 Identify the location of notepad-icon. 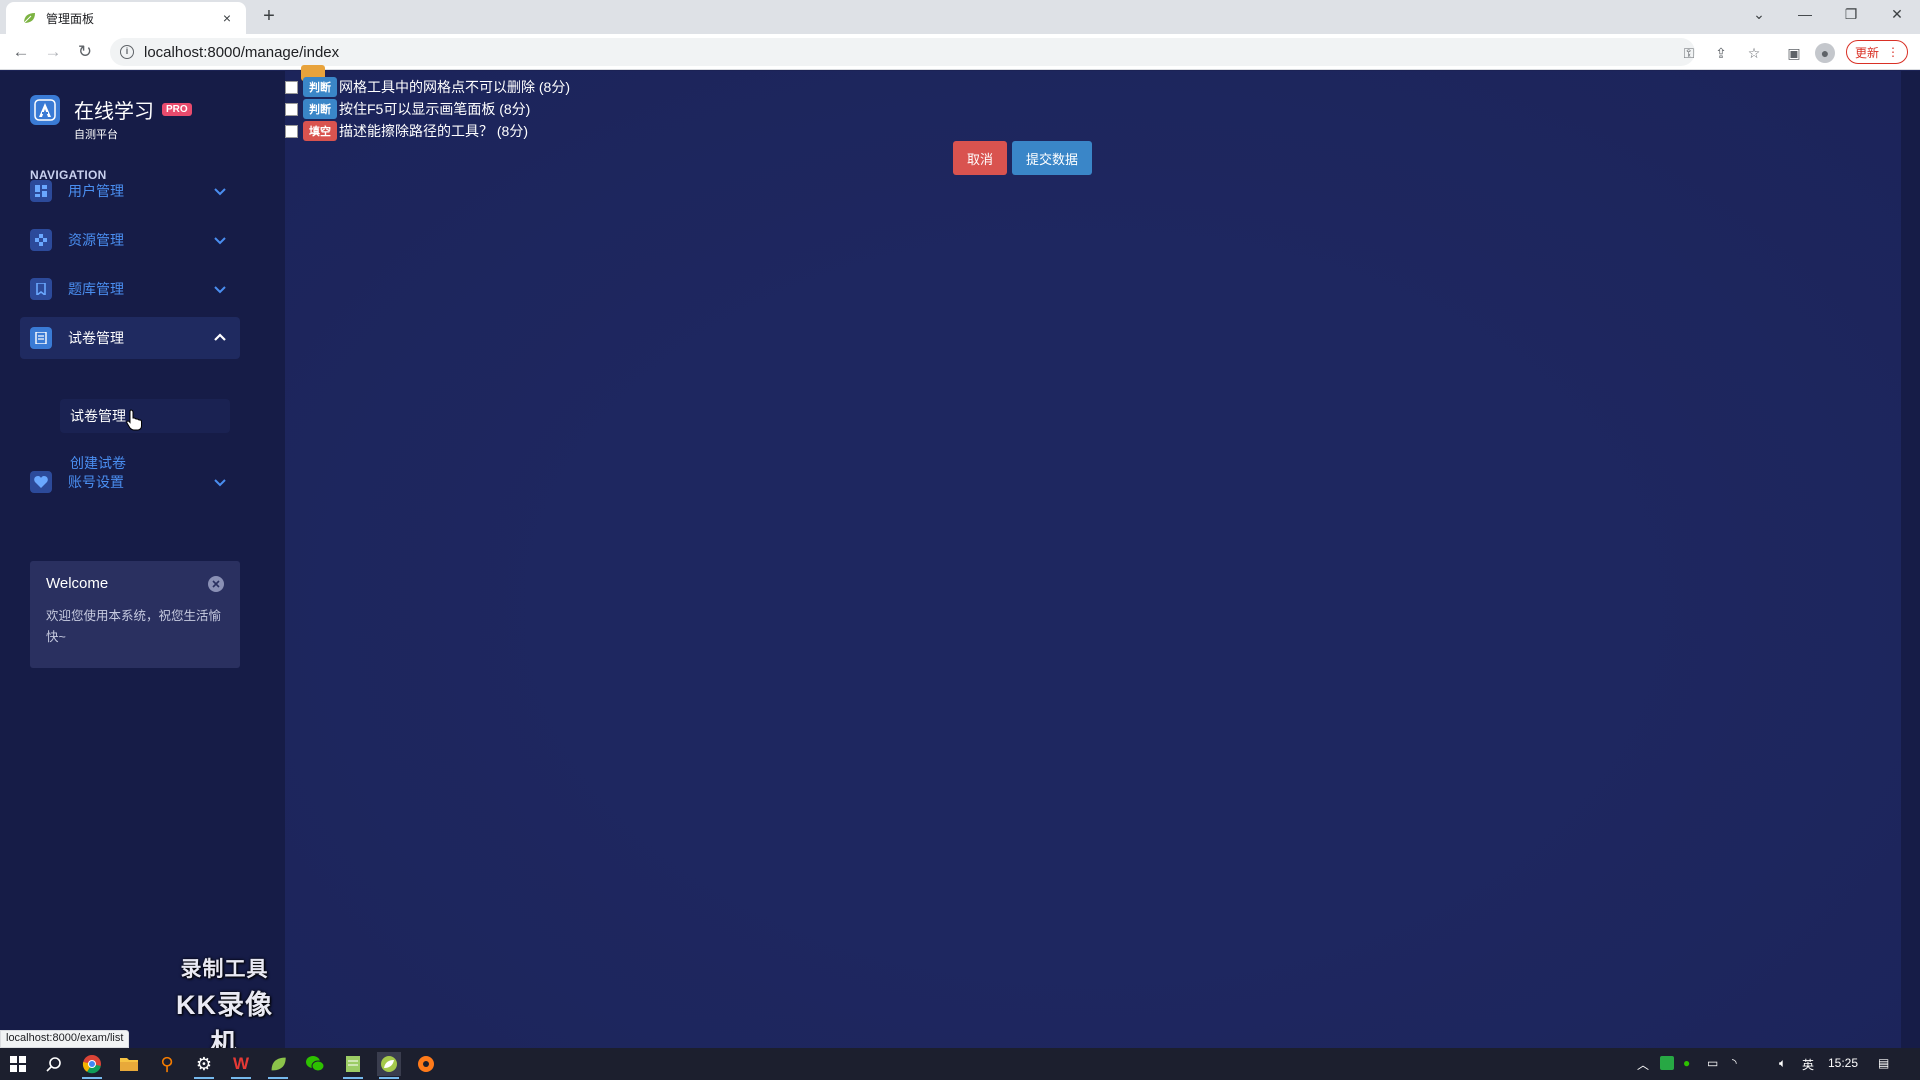
(353, 1065).